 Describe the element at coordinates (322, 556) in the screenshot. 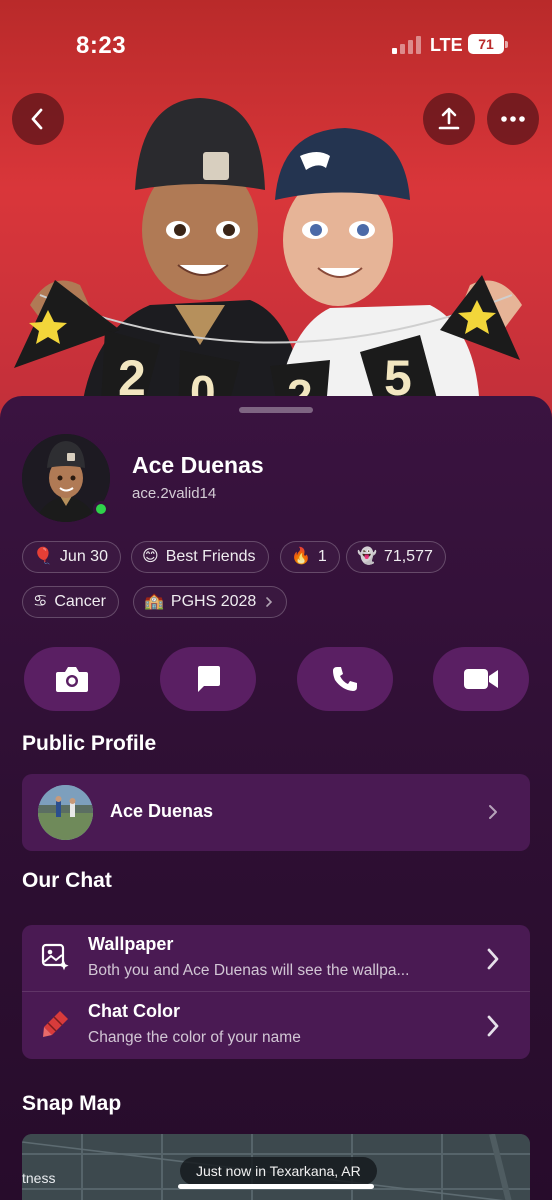

I see `chip-label: 1` at that location.